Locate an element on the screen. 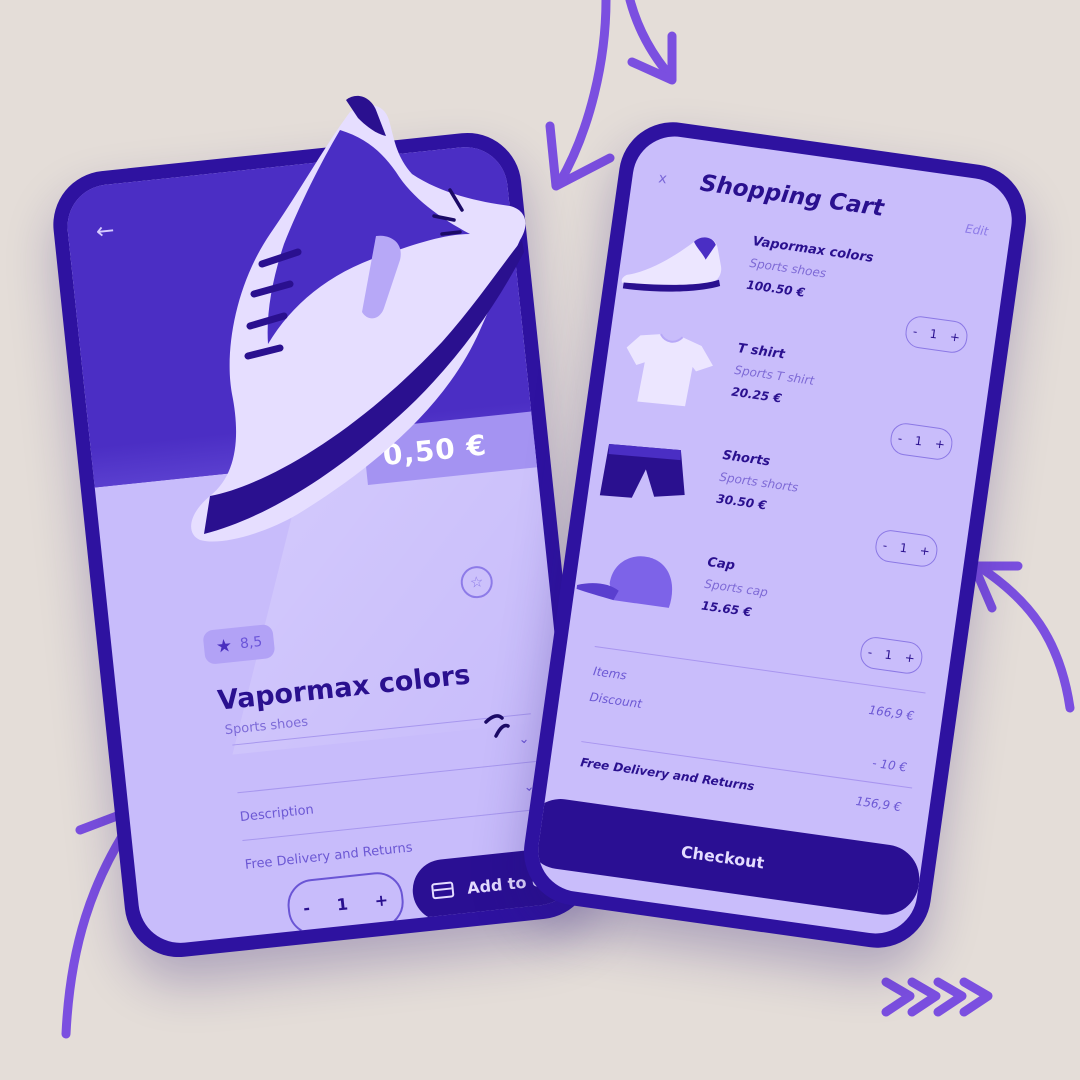 The image size is (1080, 1080). item-category: Sports cap is located at coordinates (736, 588).